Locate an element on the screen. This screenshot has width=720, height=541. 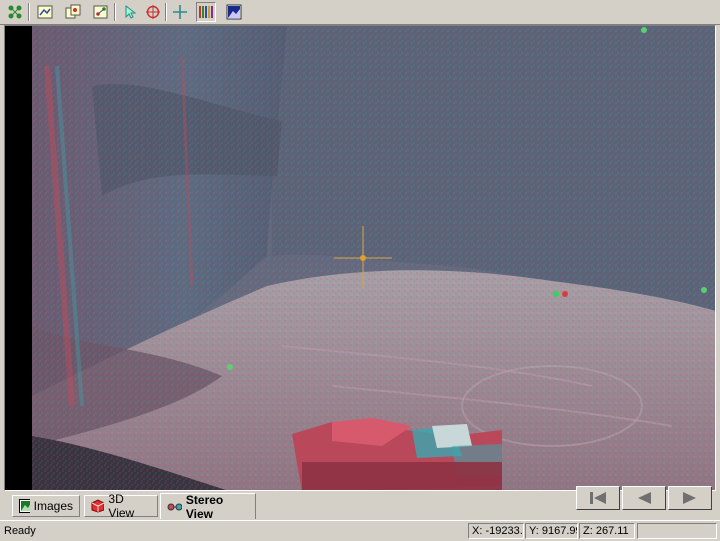
images-tab-icon is located at coordinates (24, 506).